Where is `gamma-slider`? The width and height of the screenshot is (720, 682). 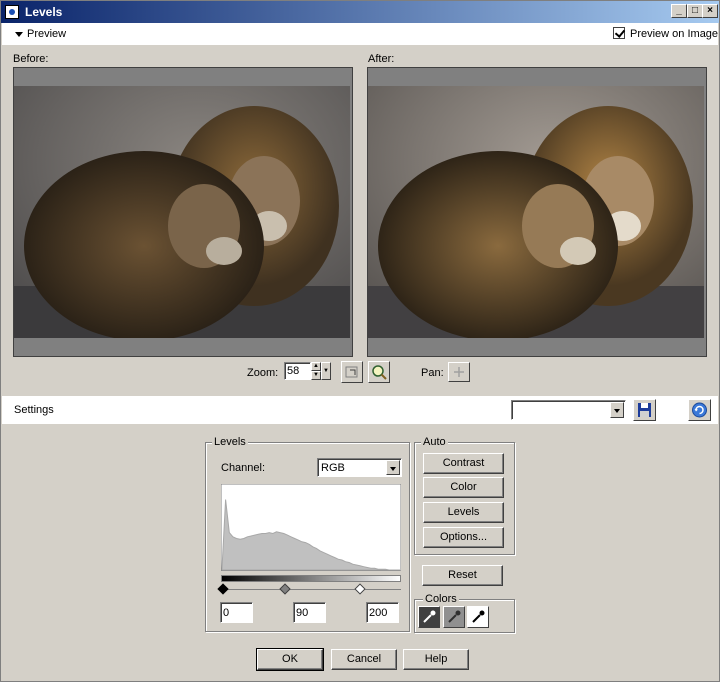 gamma-slider is located at coordinates (285, 589).